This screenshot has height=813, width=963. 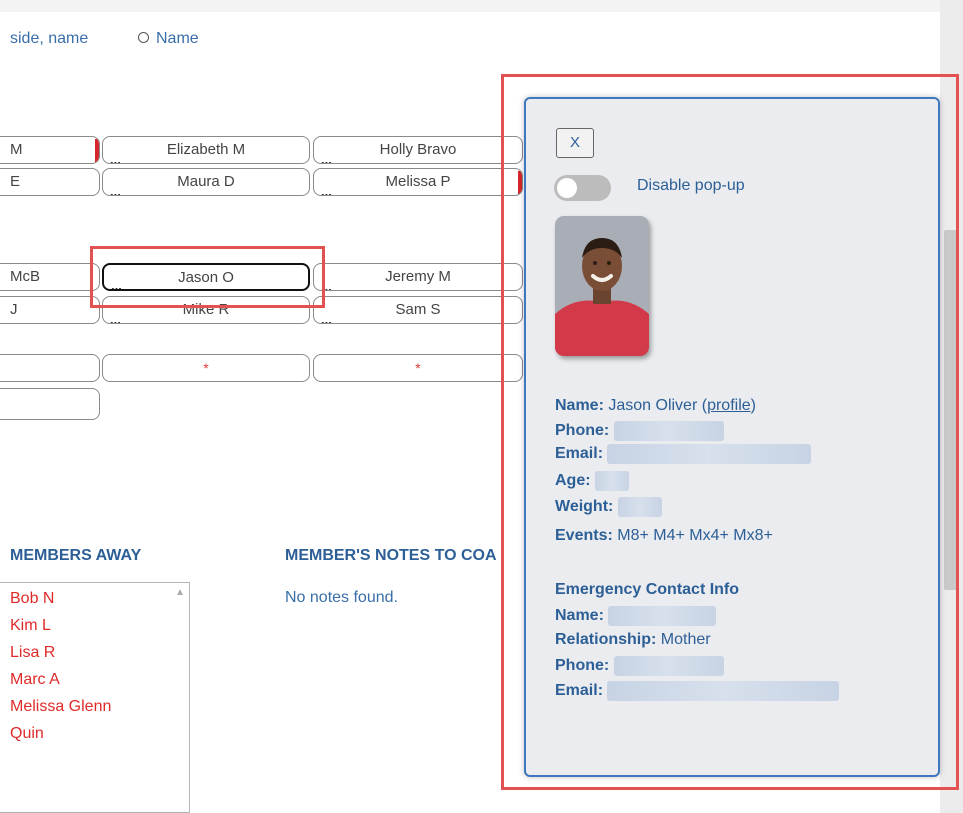 What do you see at coordinates (341, 597) in the screenshot?
I see `no-notes-text: No notes found.` at bounding box center [341, 597].